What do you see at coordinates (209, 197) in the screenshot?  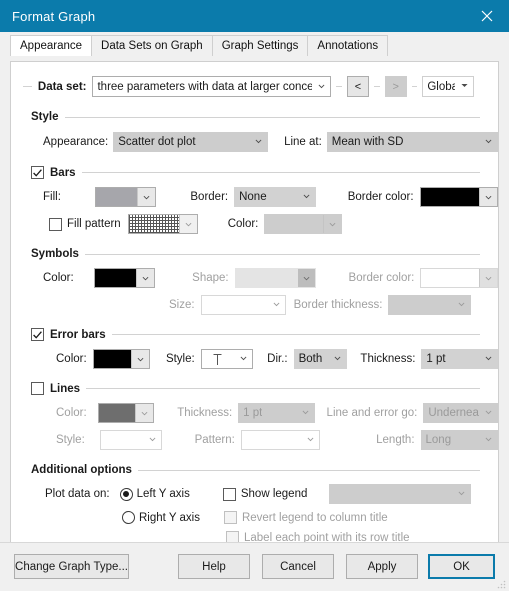 I see `bars-border-label: Border:` at bounding box center [209, 197].